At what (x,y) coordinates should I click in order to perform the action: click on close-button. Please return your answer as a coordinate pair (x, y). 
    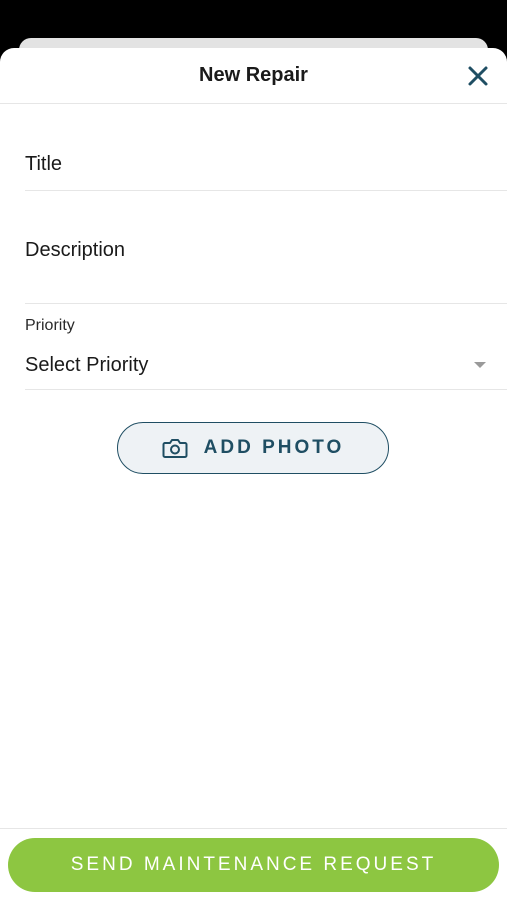
    Looking at the image, I should click on (478, 76).